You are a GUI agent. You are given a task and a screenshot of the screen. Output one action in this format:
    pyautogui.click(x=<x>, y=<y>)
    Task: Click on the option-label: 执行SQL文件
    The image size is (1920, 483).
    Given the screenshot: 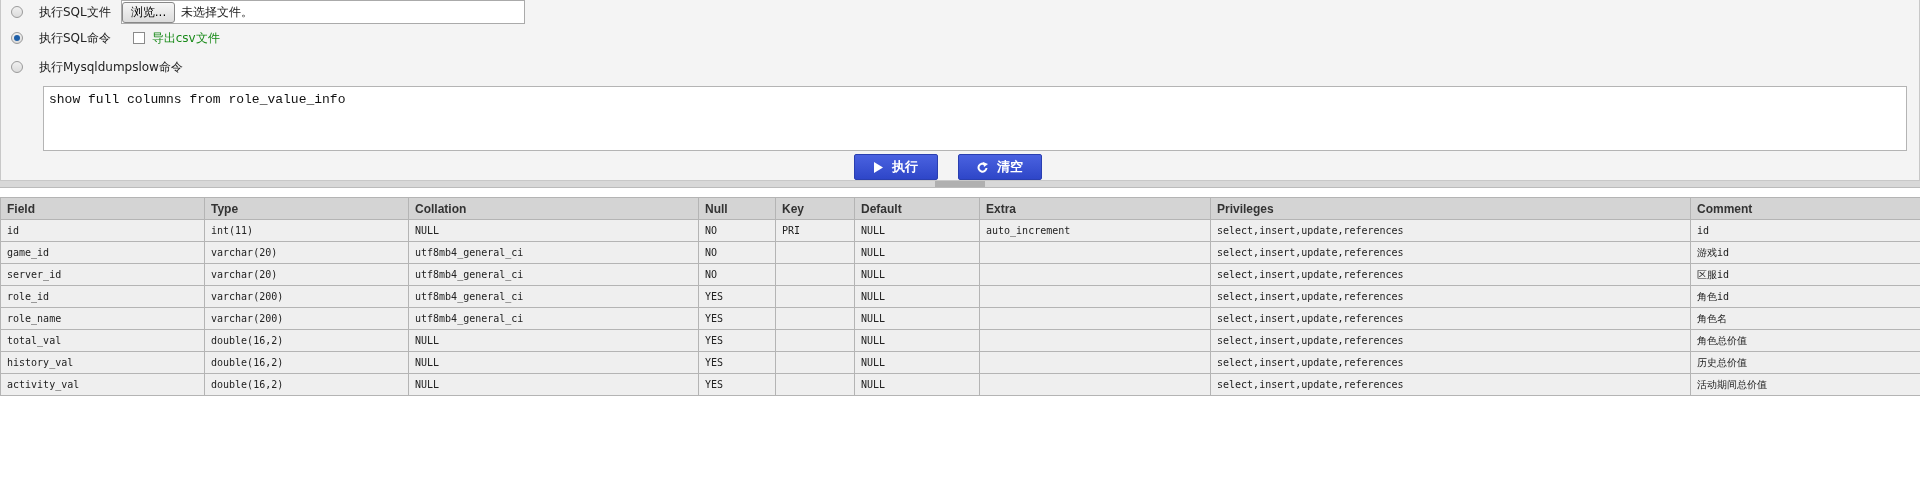 What is the action you would take?
    pyautogui.click(x=75, y=12)
    